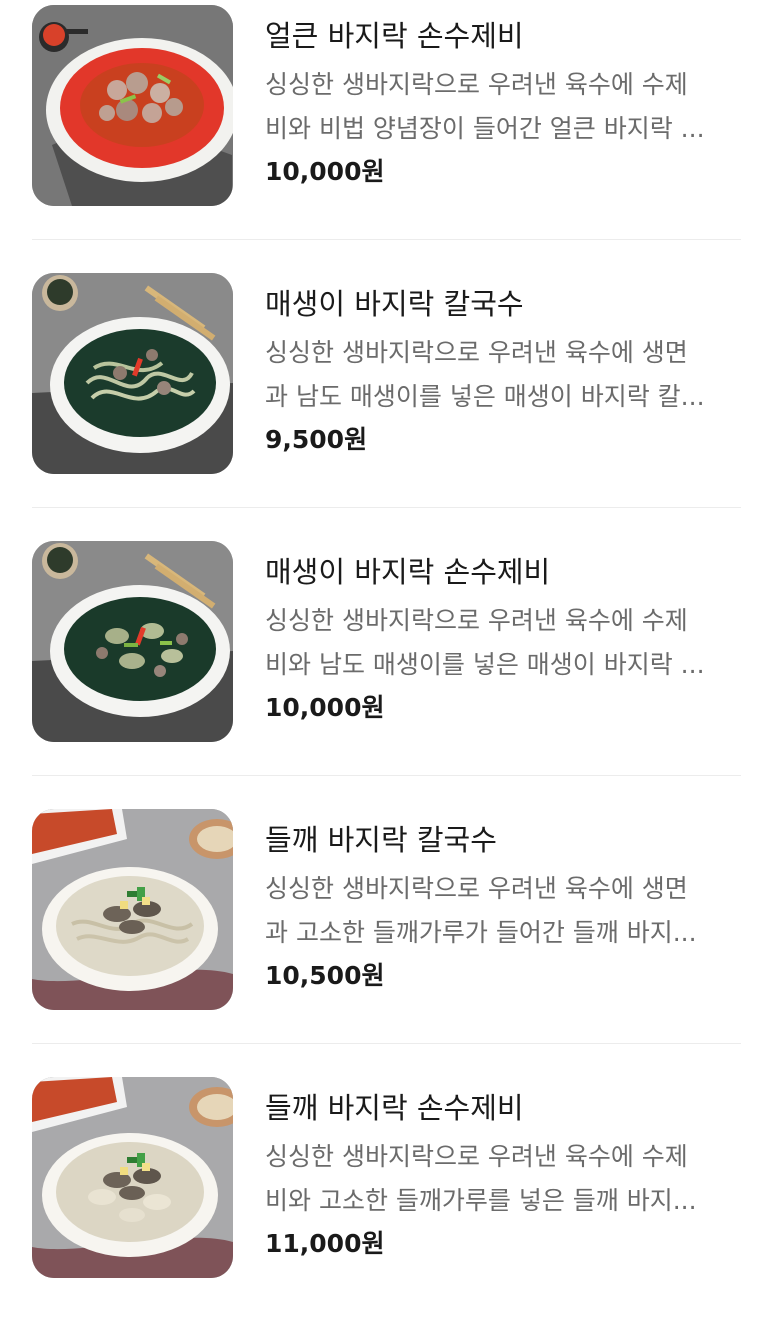 The width and height of the screenshot is (773, 1340). I want to click on menu-price: 9,500원, so click(316, 439).